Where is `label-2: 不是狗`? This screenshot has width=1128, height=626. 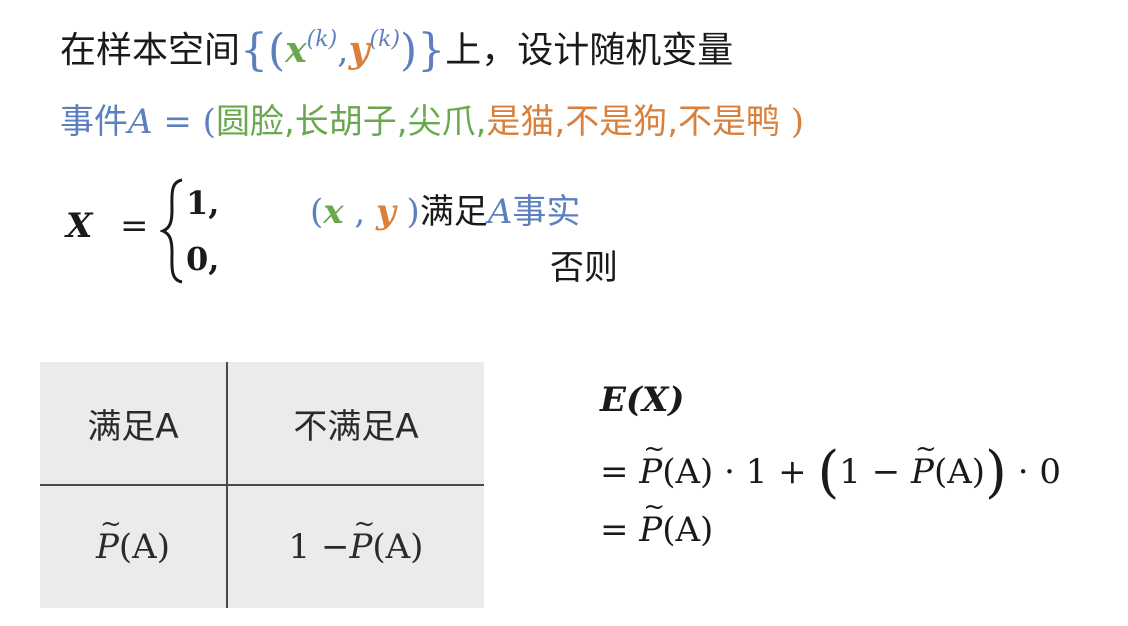
label-2: 不是狗 is located at coordinates (616, 122).